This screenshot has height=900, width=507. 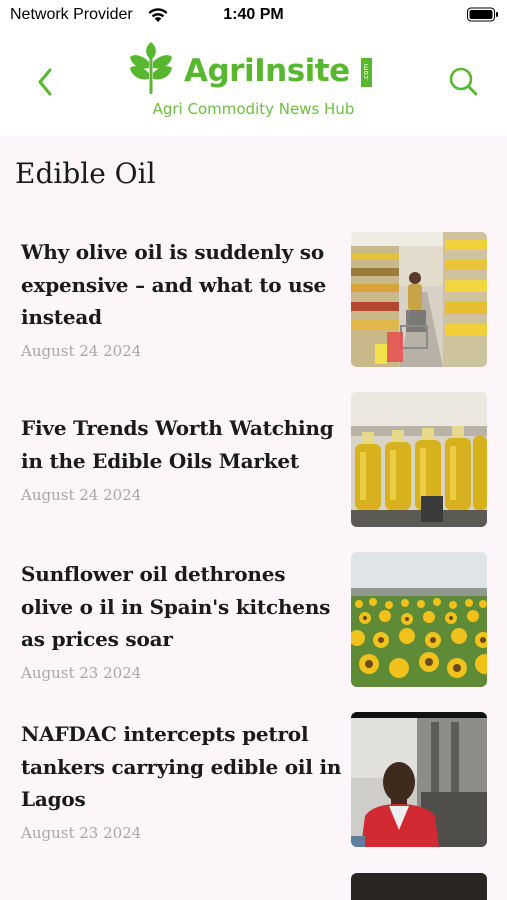 I want to click on search-icon, so click(x=463, y=81).